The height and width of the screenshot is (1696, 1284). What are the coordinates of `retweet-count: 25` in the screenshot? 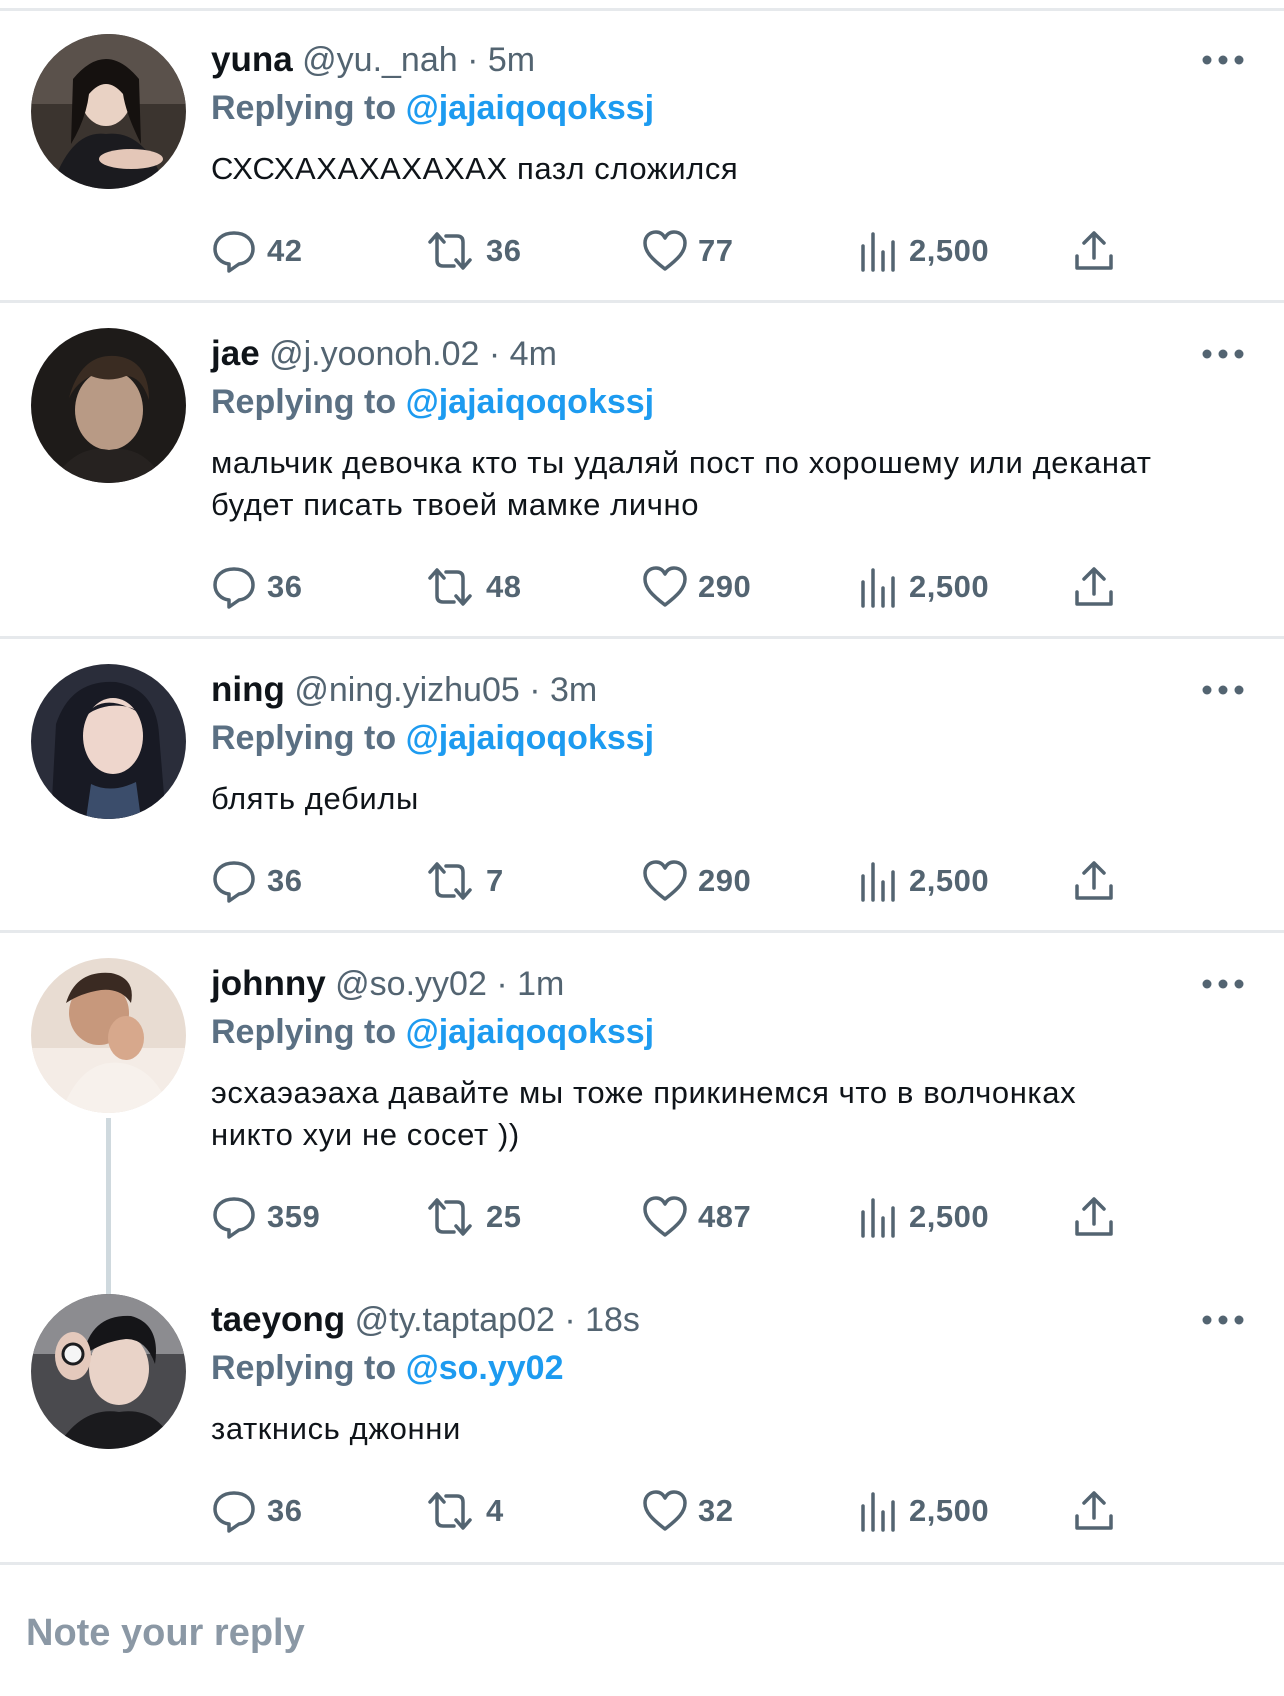 It's located at (504, 1216).